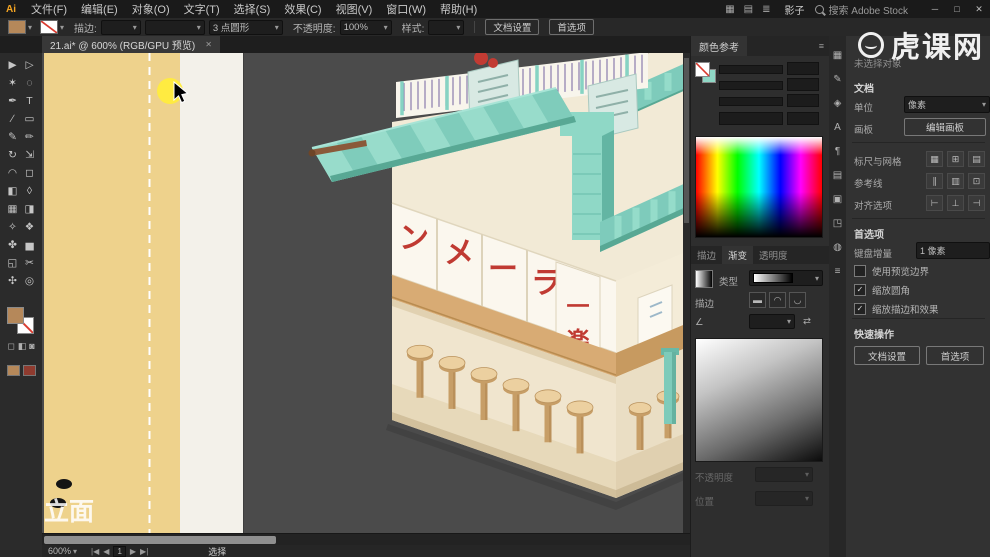 The height and width of the screenshot is (557, 990). I want to click on artboards-panel-icon: ▣, so click(837, 199).